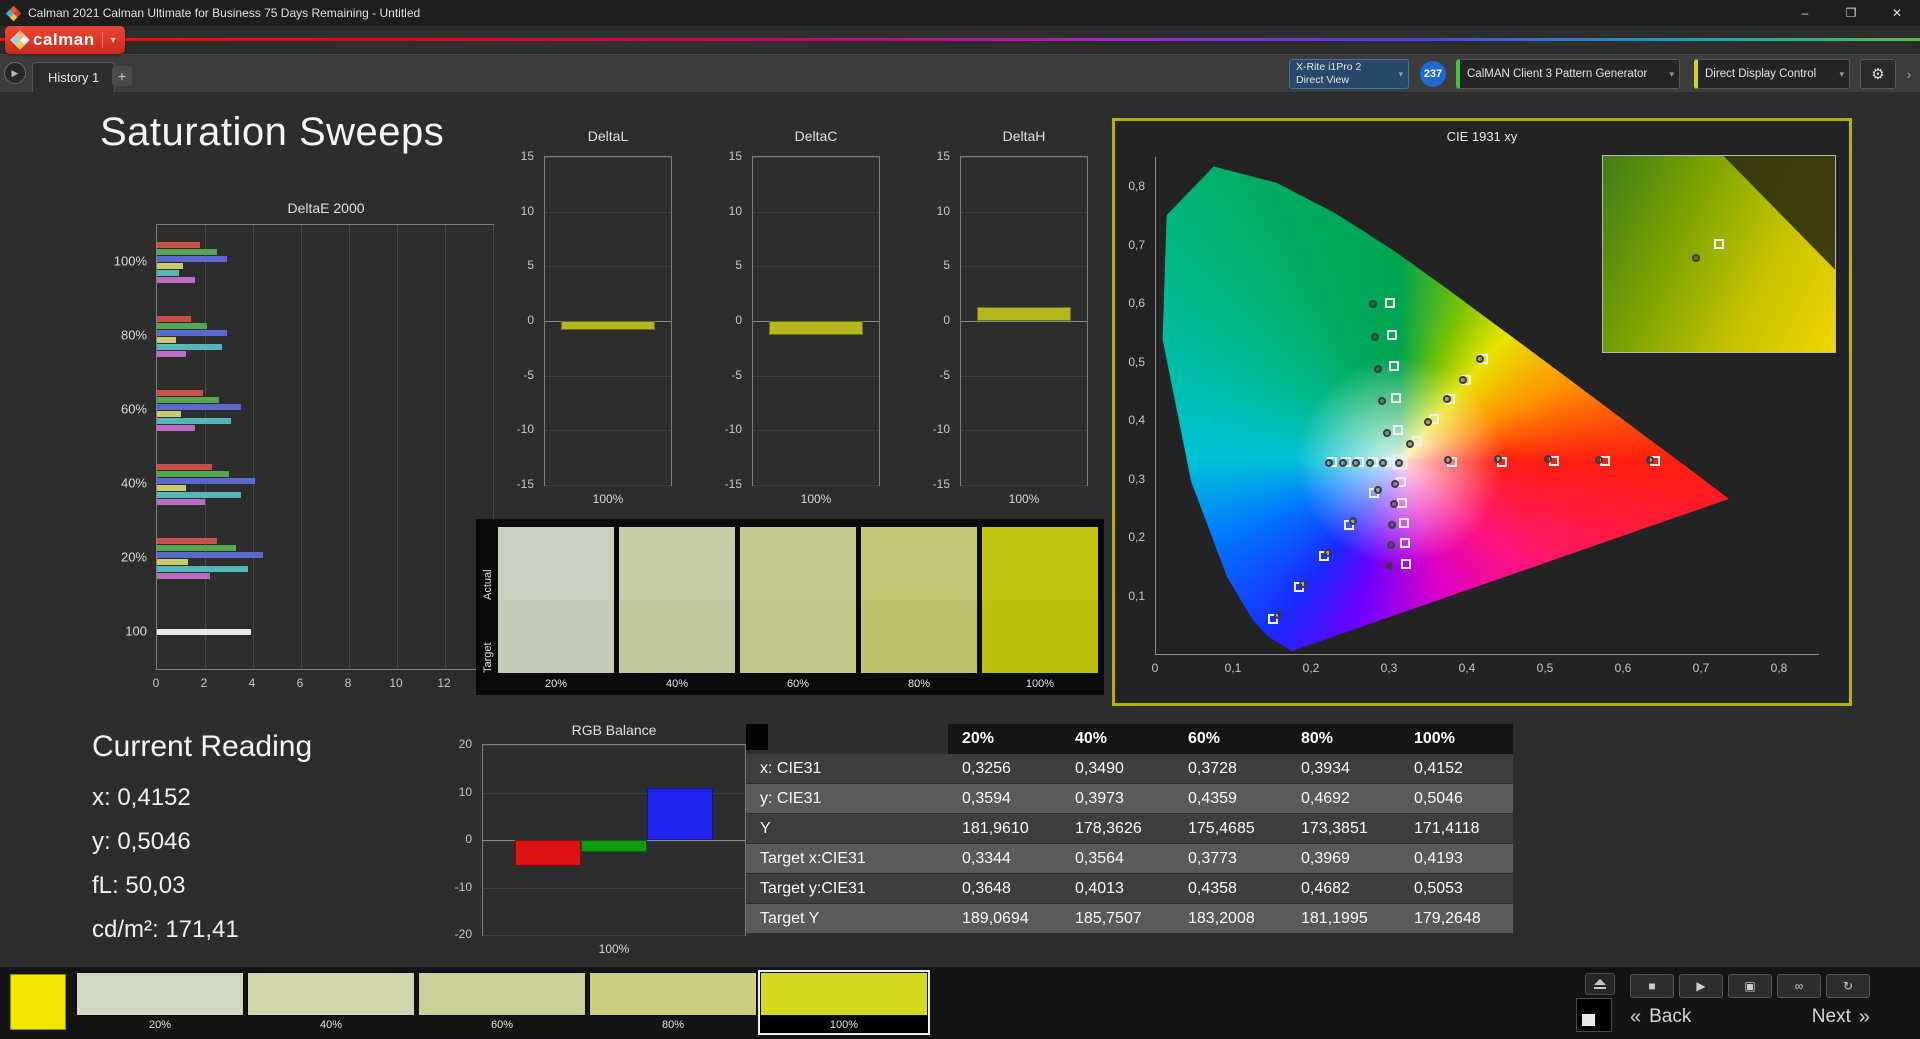  I want to click on toolbar-overflow-button: ›, so click(1909, 74).